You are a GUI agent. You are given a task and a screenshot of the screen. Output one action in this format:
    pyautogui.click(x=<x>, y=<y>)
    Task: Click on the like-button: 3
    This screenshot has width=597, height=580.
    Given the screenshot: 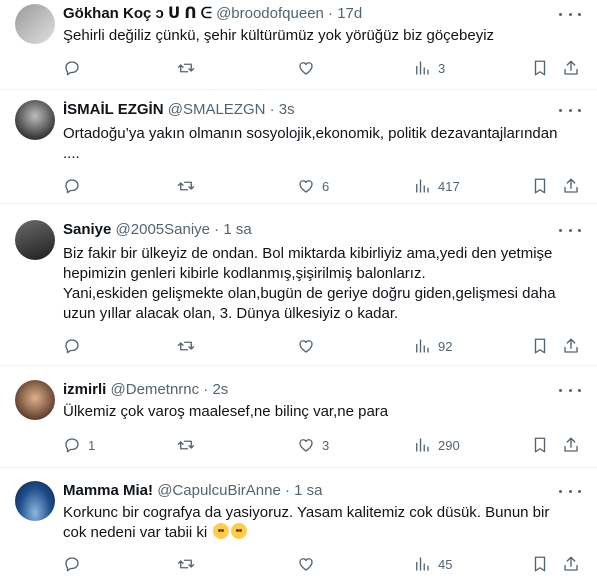 What is the action you would take?
    pyautogui.click(x=313, y=445)
    